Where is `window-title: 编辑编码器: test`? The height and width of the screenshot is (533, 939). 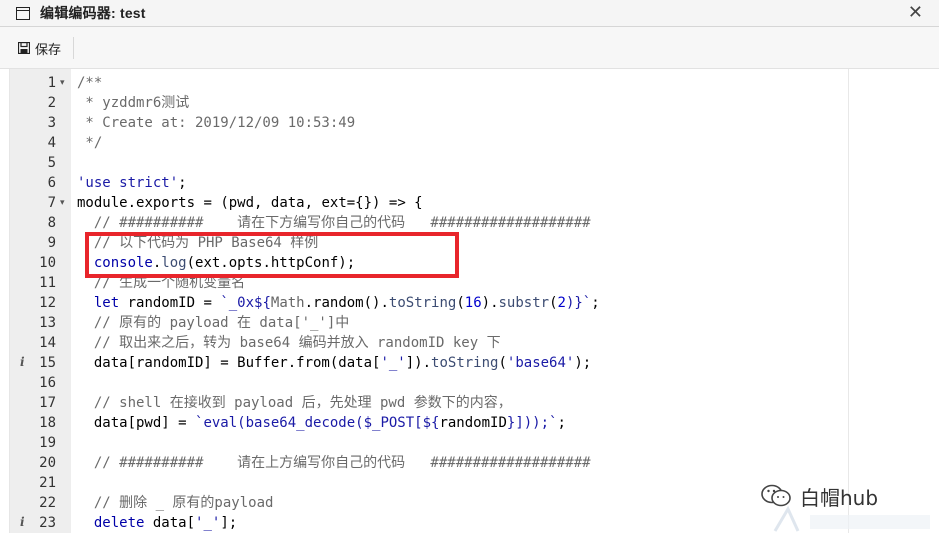
window-title: 编辑编码器: test is located at coordinates (93, 13).